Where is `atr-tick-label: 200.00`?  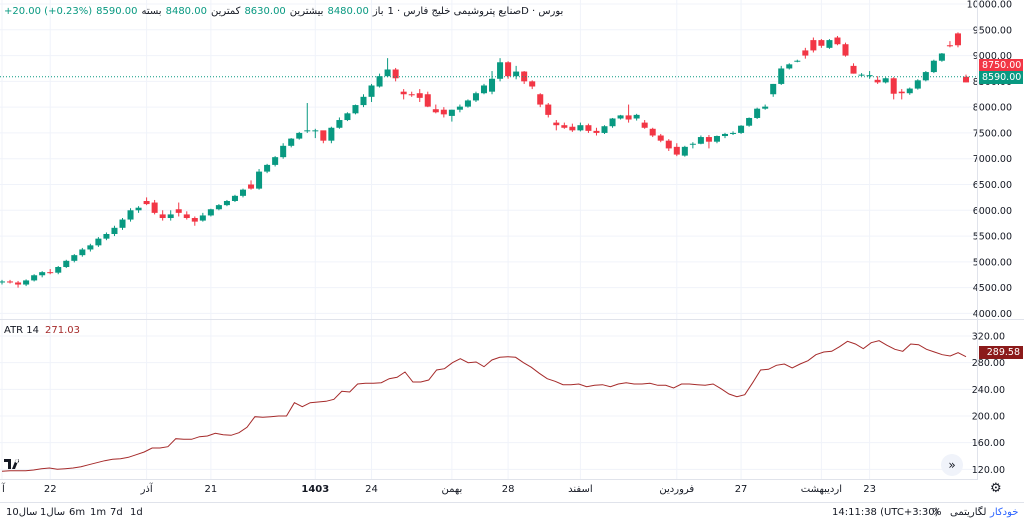 atr-tick-label: 200.00 is located at coordinates (988, 417).